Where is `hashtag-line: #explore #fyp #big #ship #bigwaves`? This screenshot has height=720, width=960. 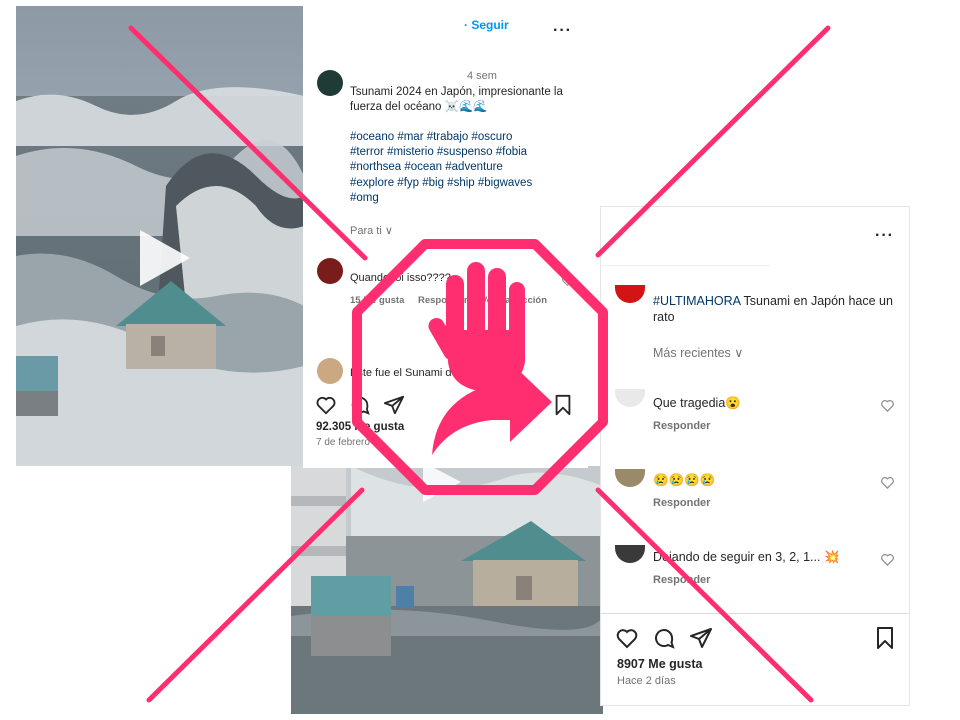
hashtag-line: #explore #fyp #big #ship #bigwaves is located at coordinates (467, 183).